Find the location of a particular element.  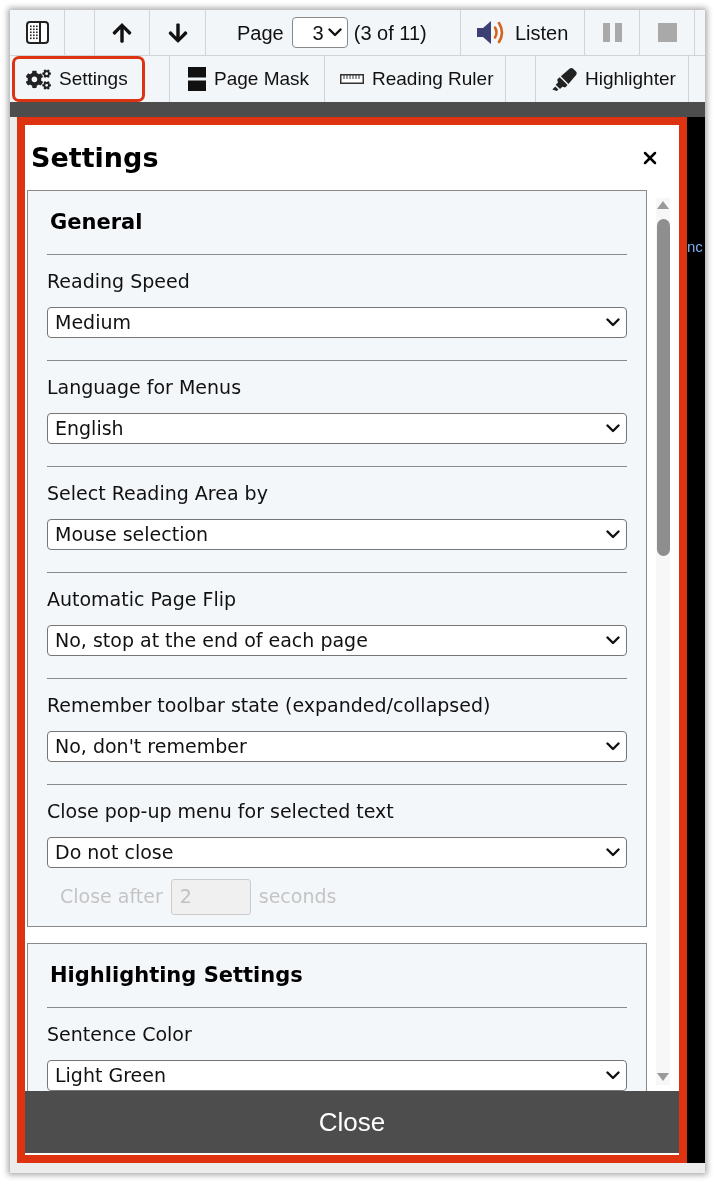

scroll-down-icon is located at coordinates (663, 1077).